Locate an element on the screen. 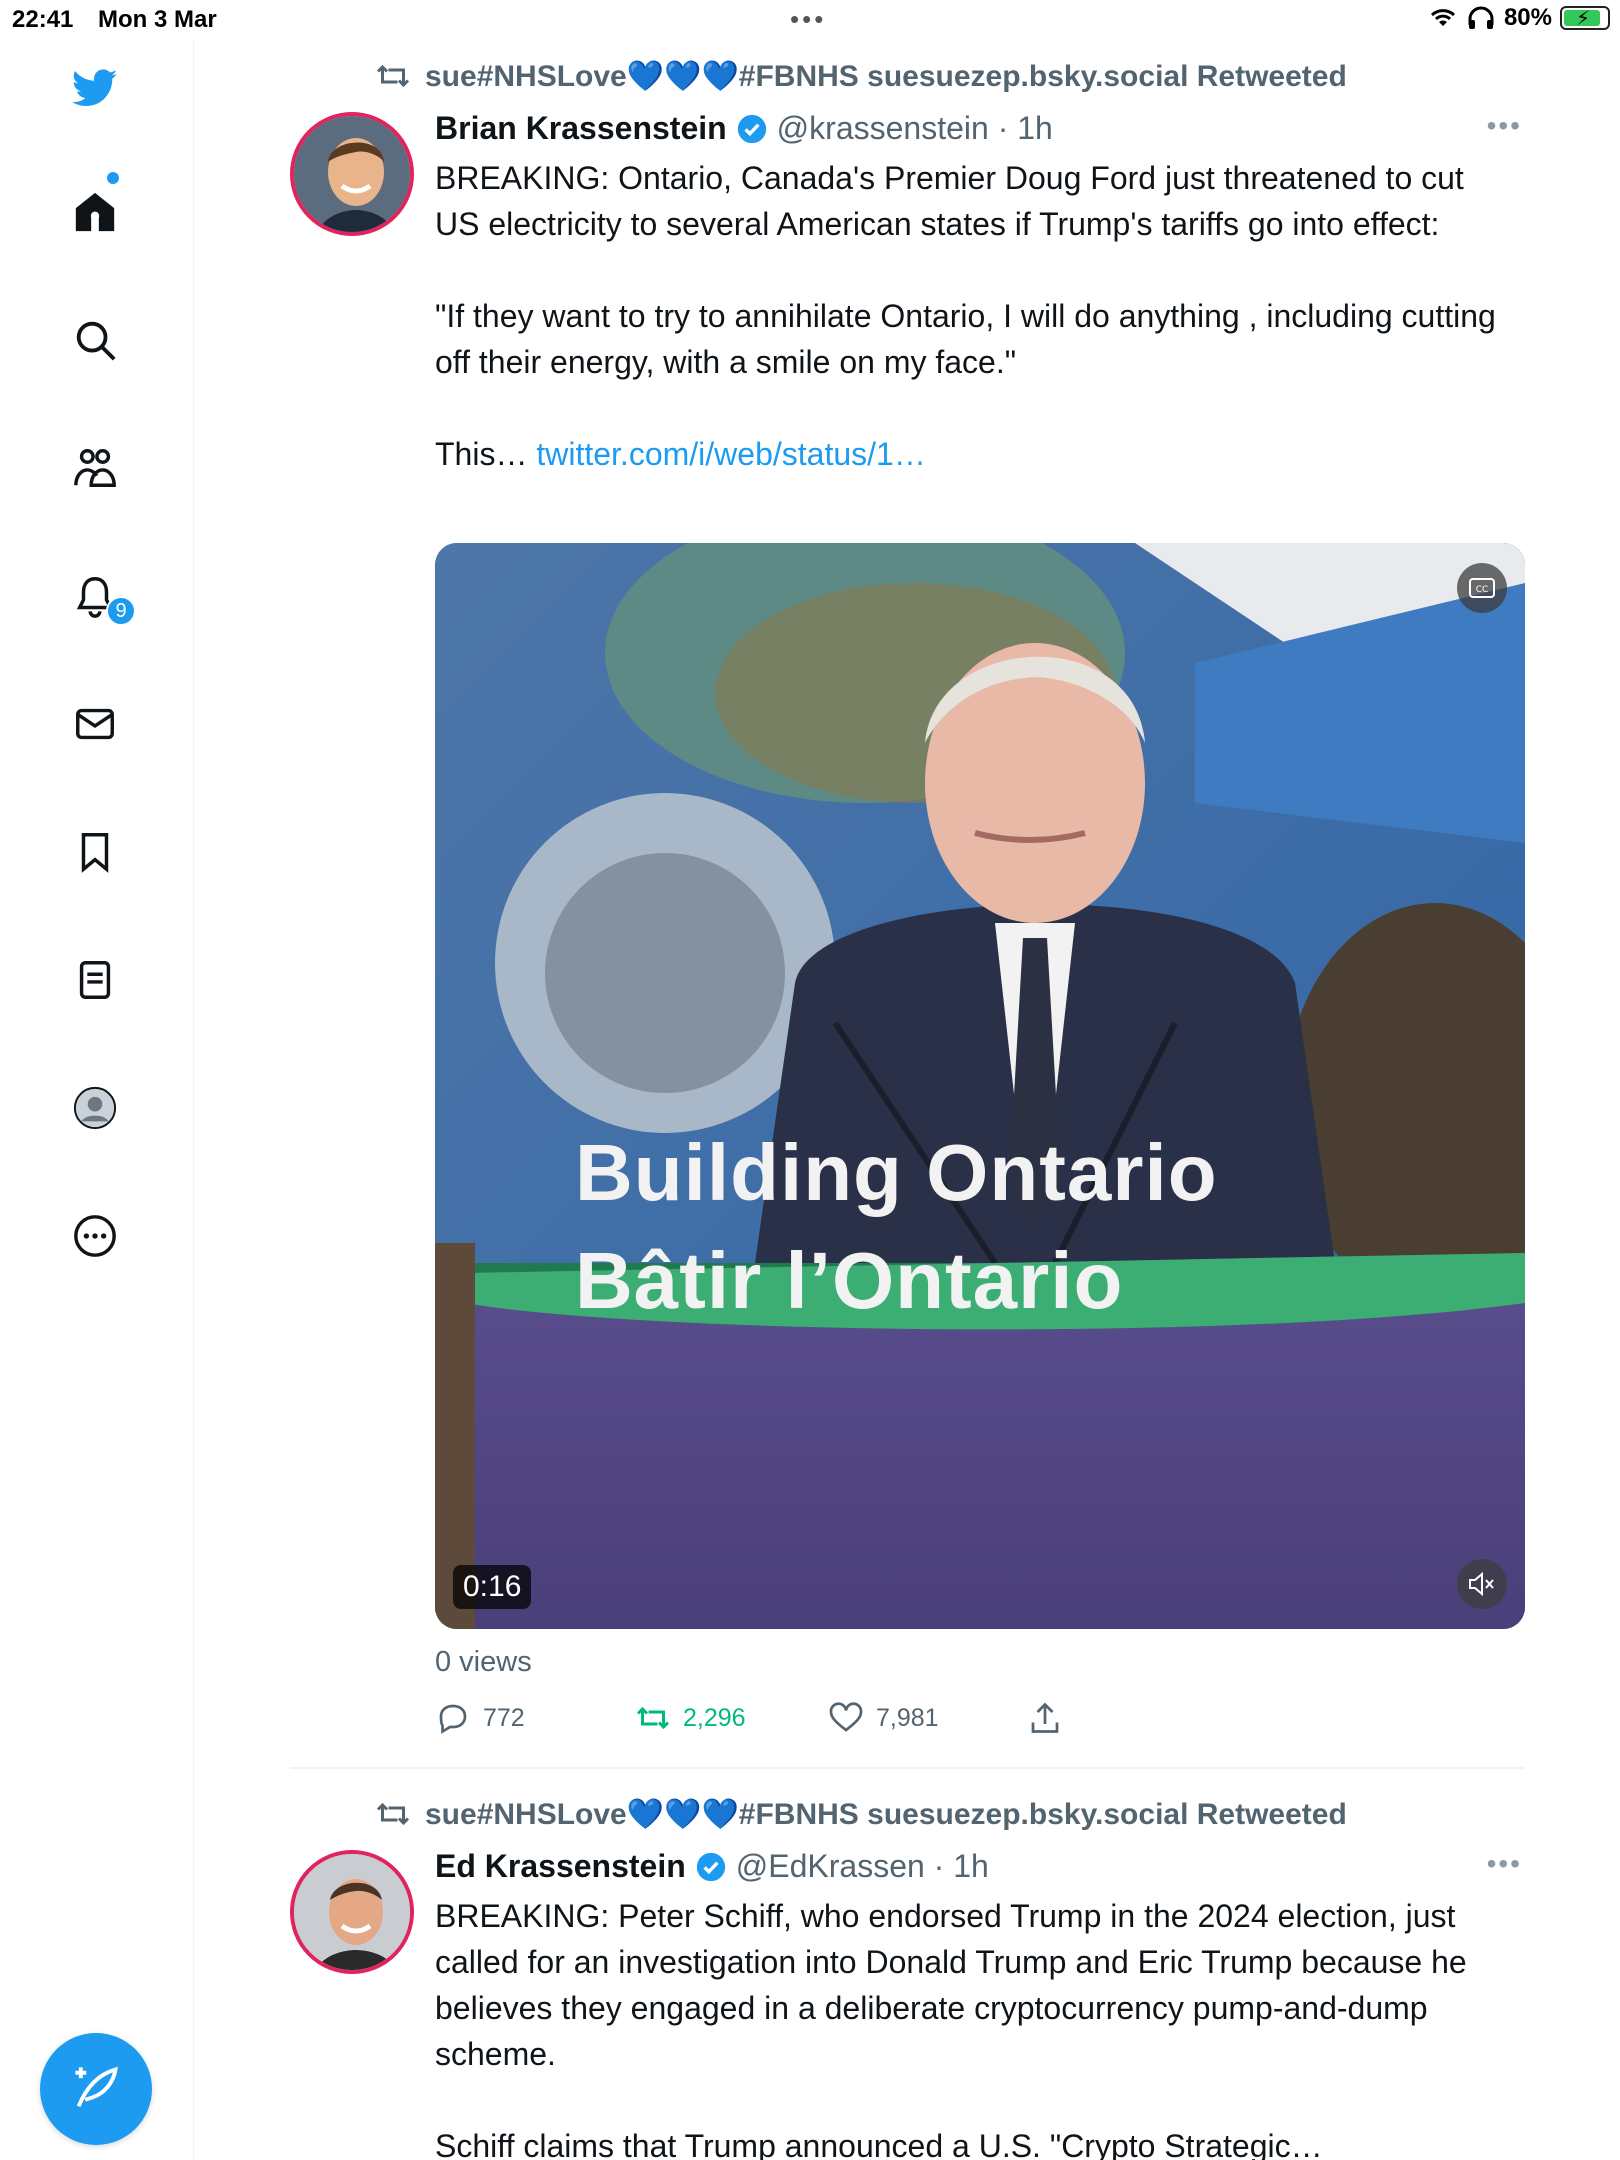 The height and width of the screenshot is (2160, 1620). video-banner-line-2: Bâtir l’Ontario is located at coordinates (849, 1280).